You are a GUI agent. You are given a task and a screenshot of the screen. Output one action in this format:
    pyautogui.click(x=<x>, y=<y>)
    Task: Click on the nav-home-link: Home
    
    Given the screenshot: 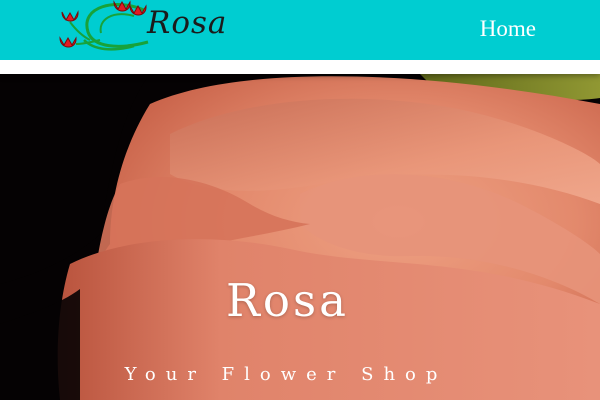 What is the action you would take?
    pyautogui.click(x=508, y=29)
    